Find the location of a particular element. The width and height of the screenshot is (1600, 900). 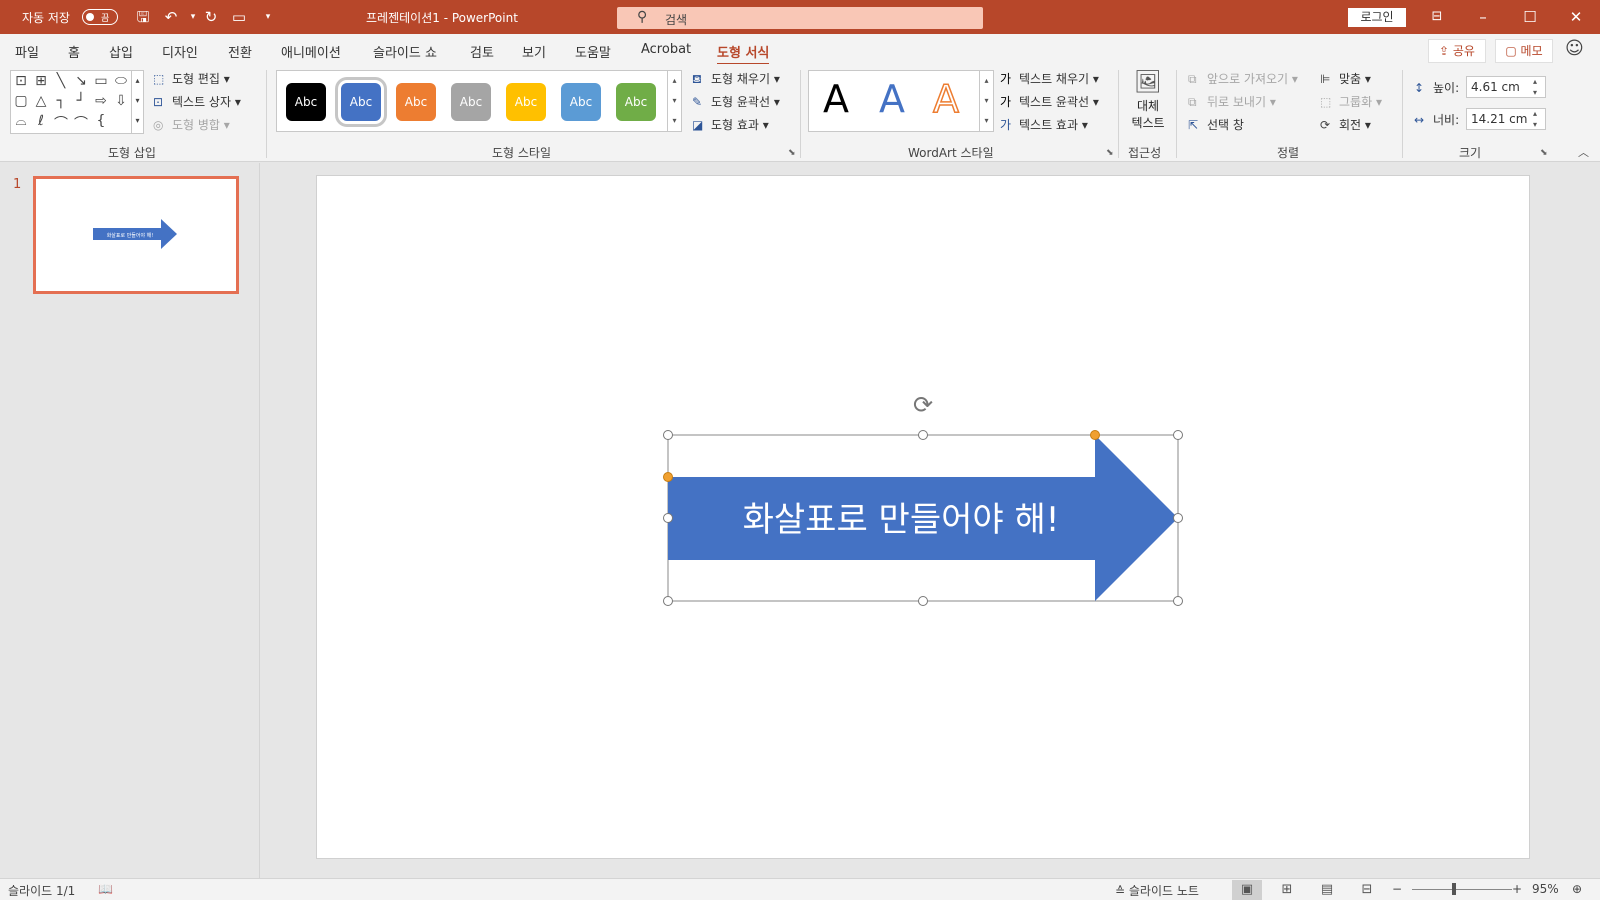

wordart-gallery: A A A ▴ ▾ ▾ is located at coordinates (901, 101).